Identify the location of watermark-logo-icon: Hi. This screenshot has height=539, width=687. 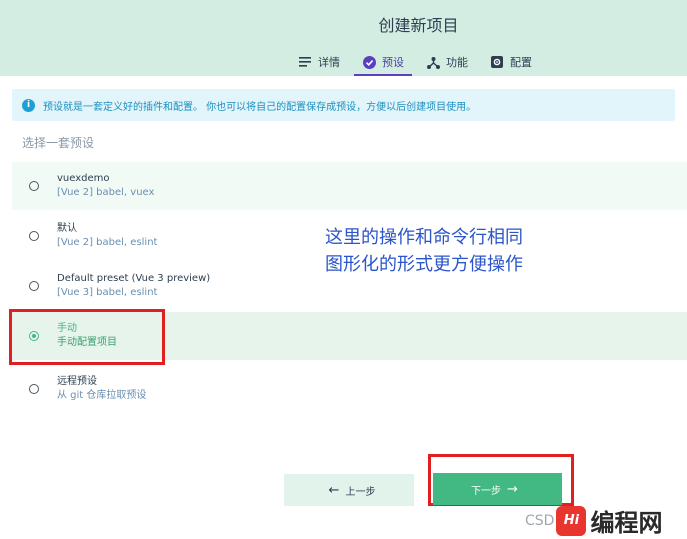
(571, 520).